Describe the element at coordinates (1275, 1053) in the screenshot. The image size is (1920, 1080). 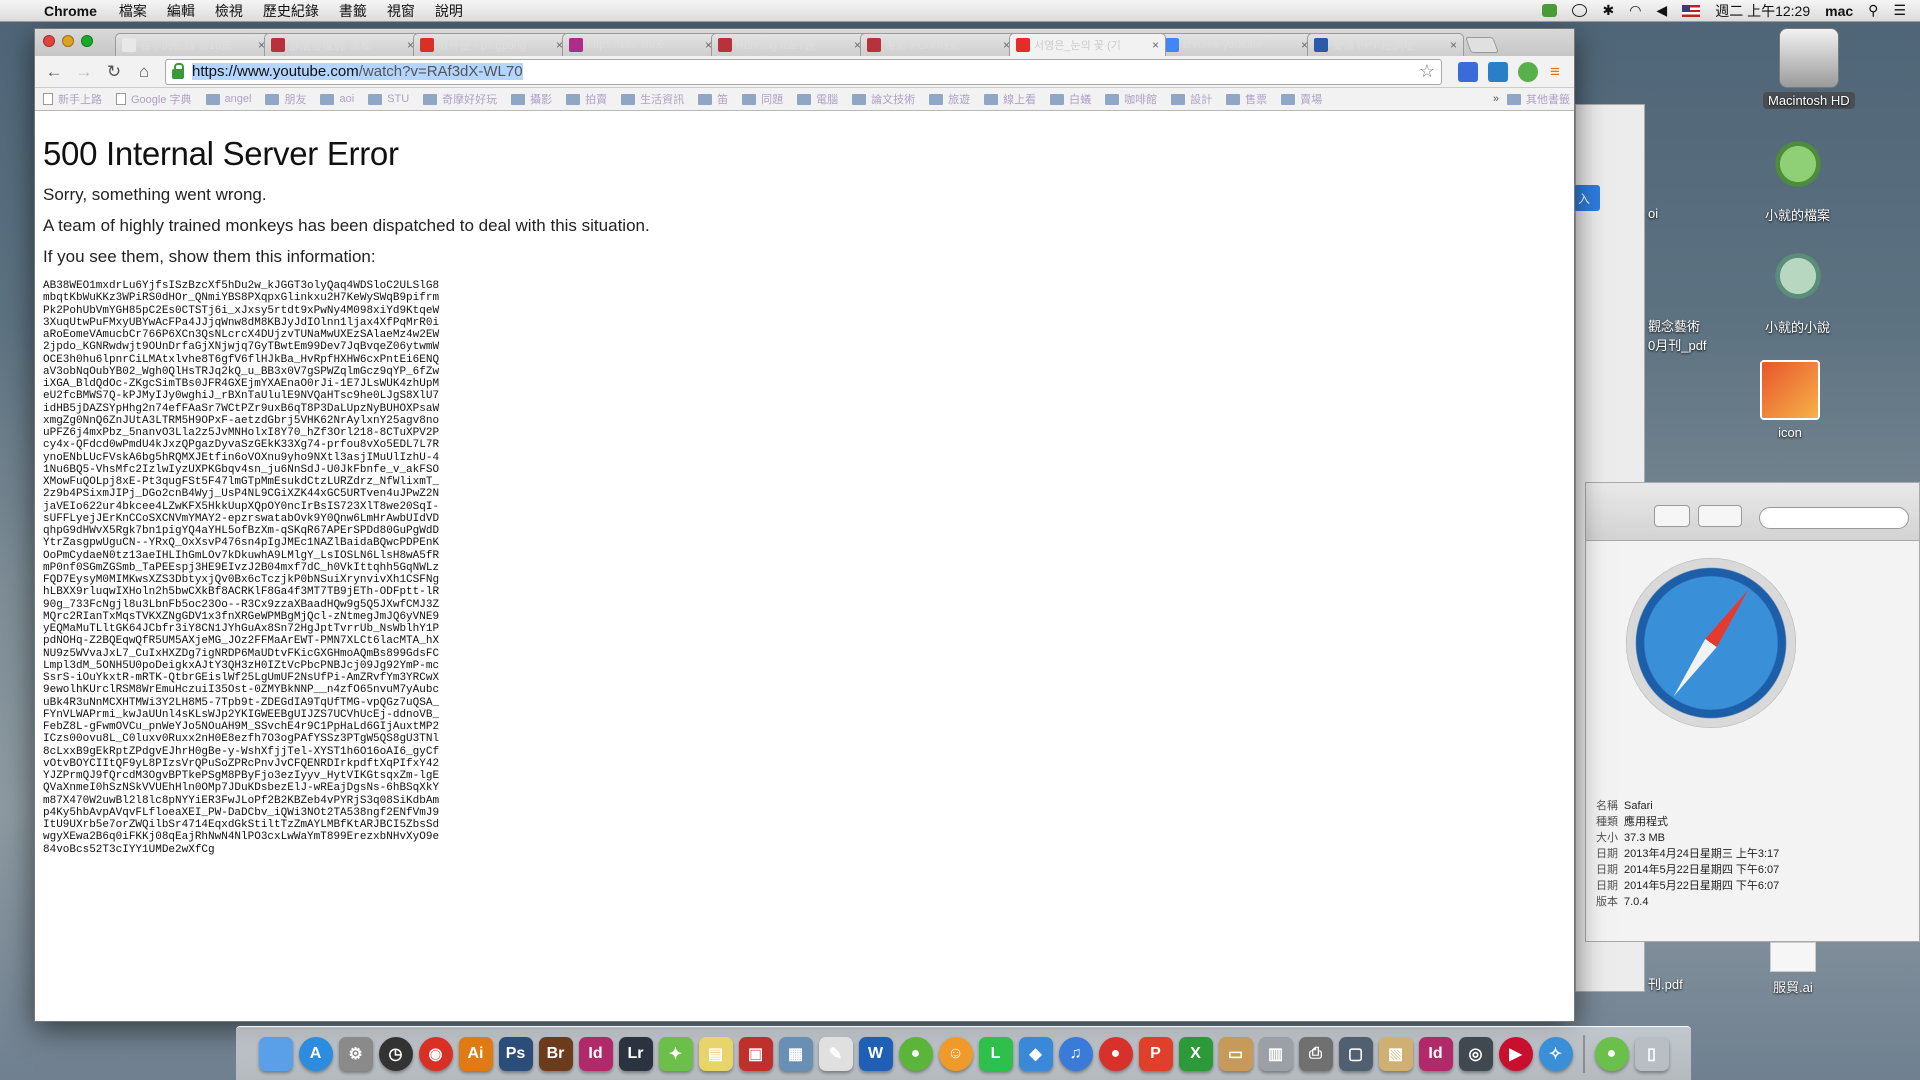
I see `trash-app-icon: ▥` at that location.